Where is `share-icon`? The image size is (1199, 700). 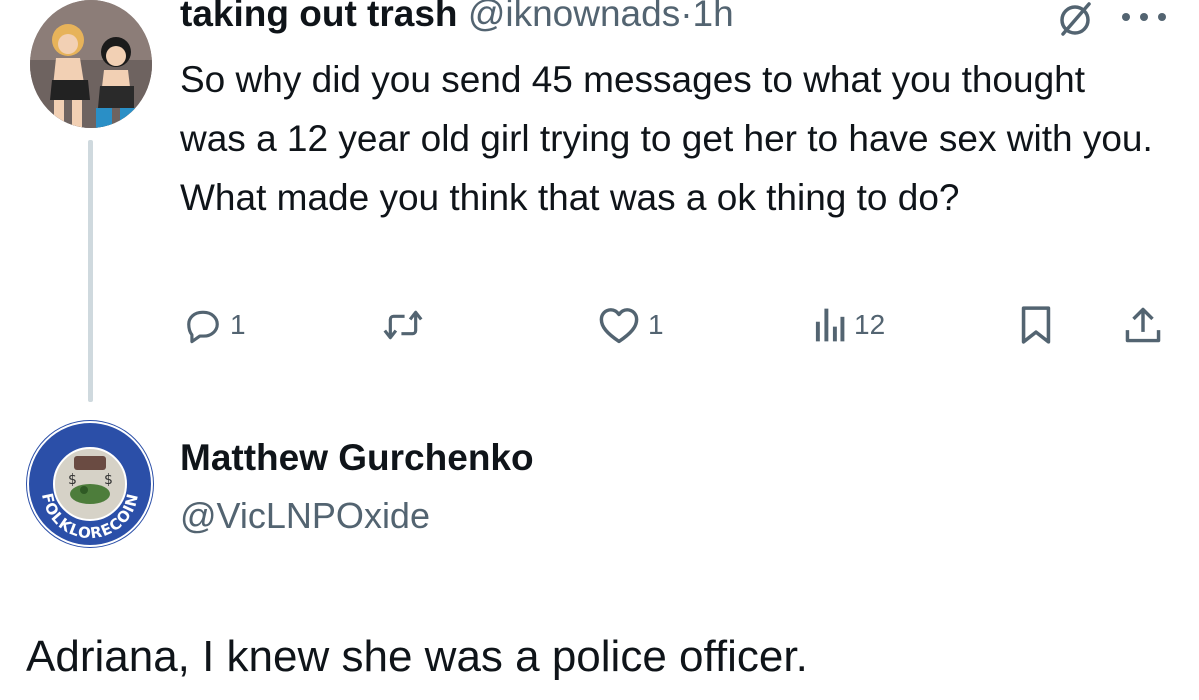 share-icon is located at coordinates (1143, 325).